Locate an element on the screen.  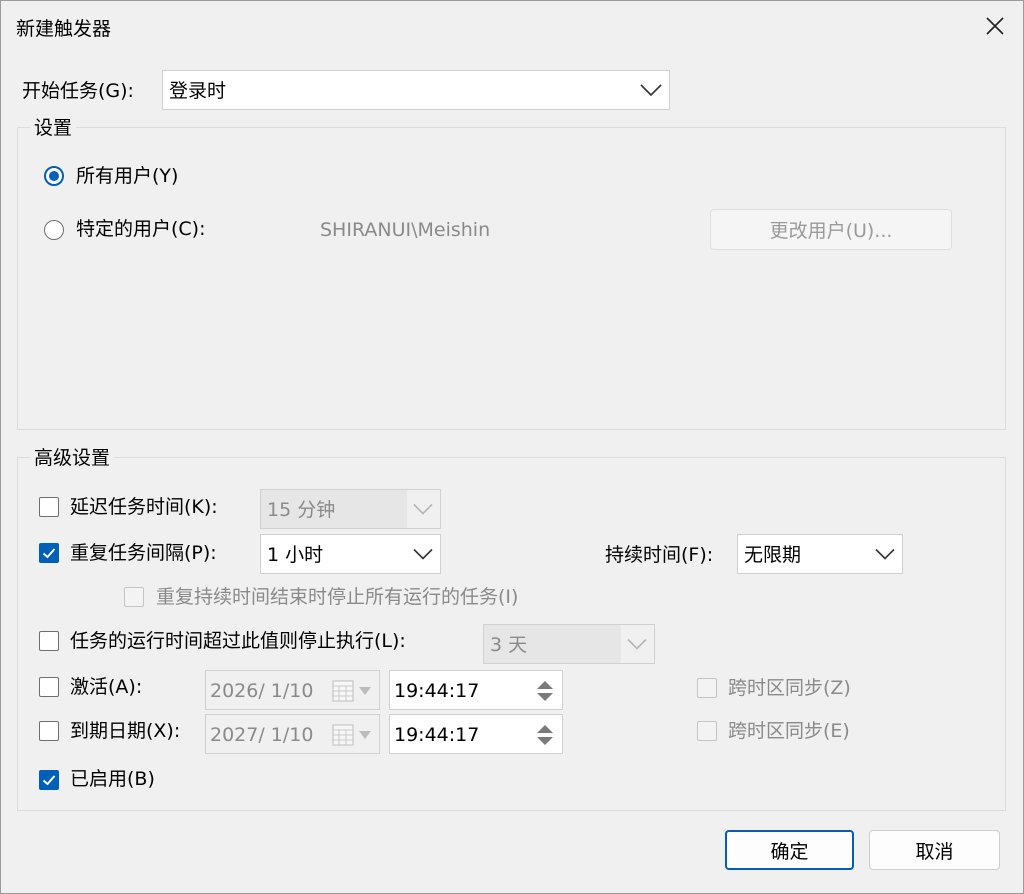
expire-sync-checkbox is located at coordinates (707, 731).